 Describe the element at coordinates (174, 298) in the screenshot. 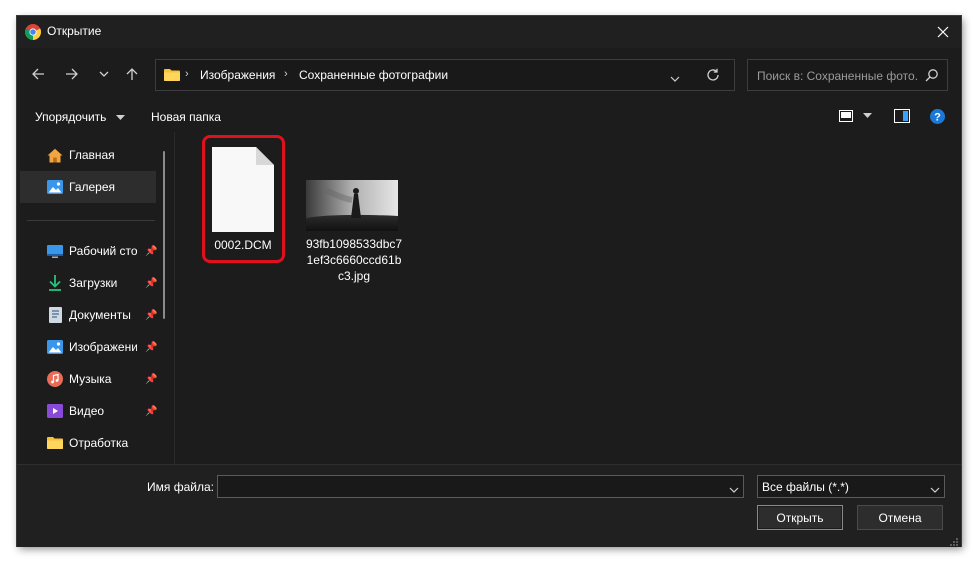

I see `sidebar-border` at that location.